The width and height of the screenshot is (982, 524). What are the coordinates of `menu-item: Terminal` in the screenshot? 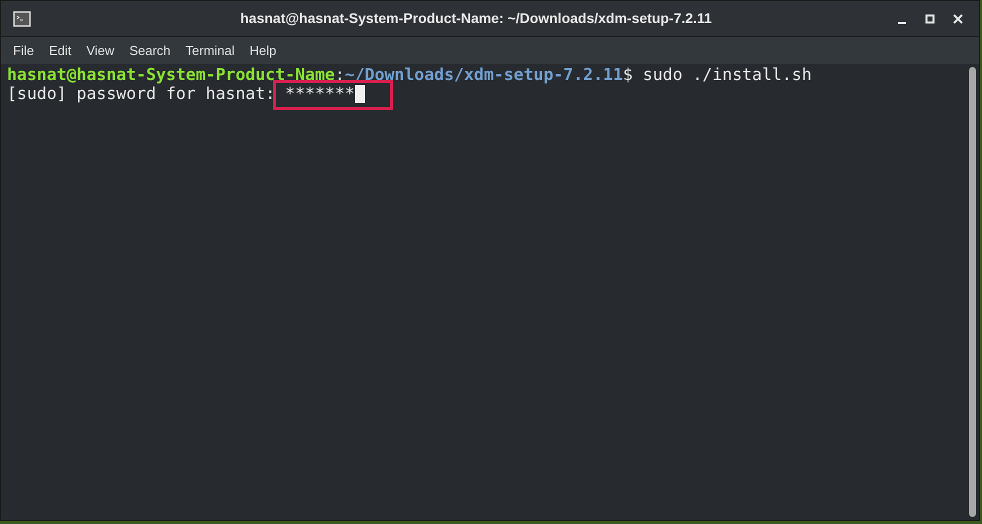 It's located at (210, 50).